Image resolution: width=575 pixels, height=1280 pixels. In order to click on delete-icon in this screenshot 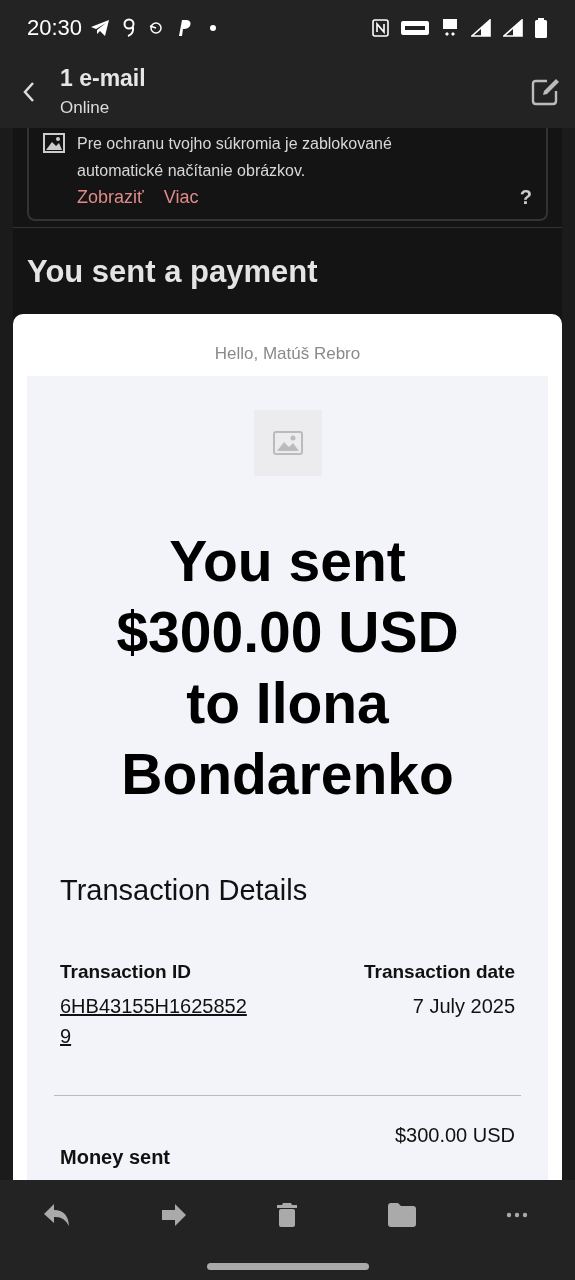, I will do `click(287, 1215)`.